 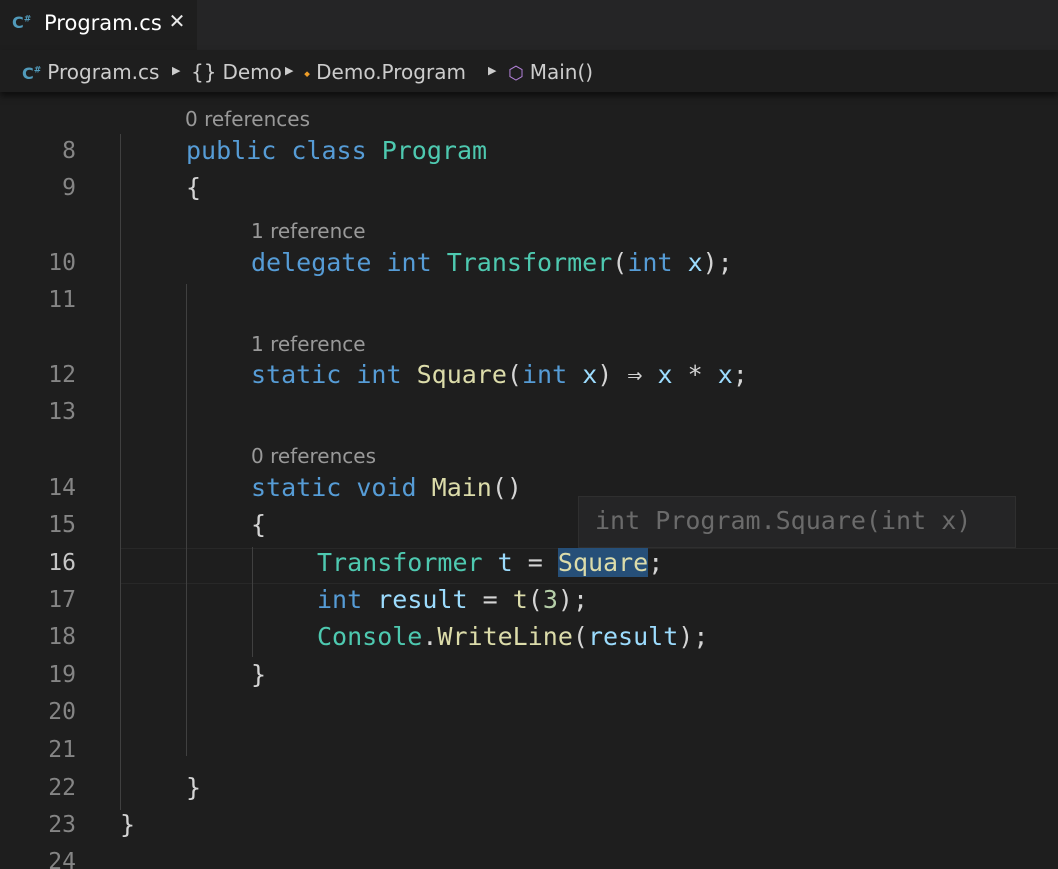 I want to click on hint-keyword: int, so click(x=618, y=520).